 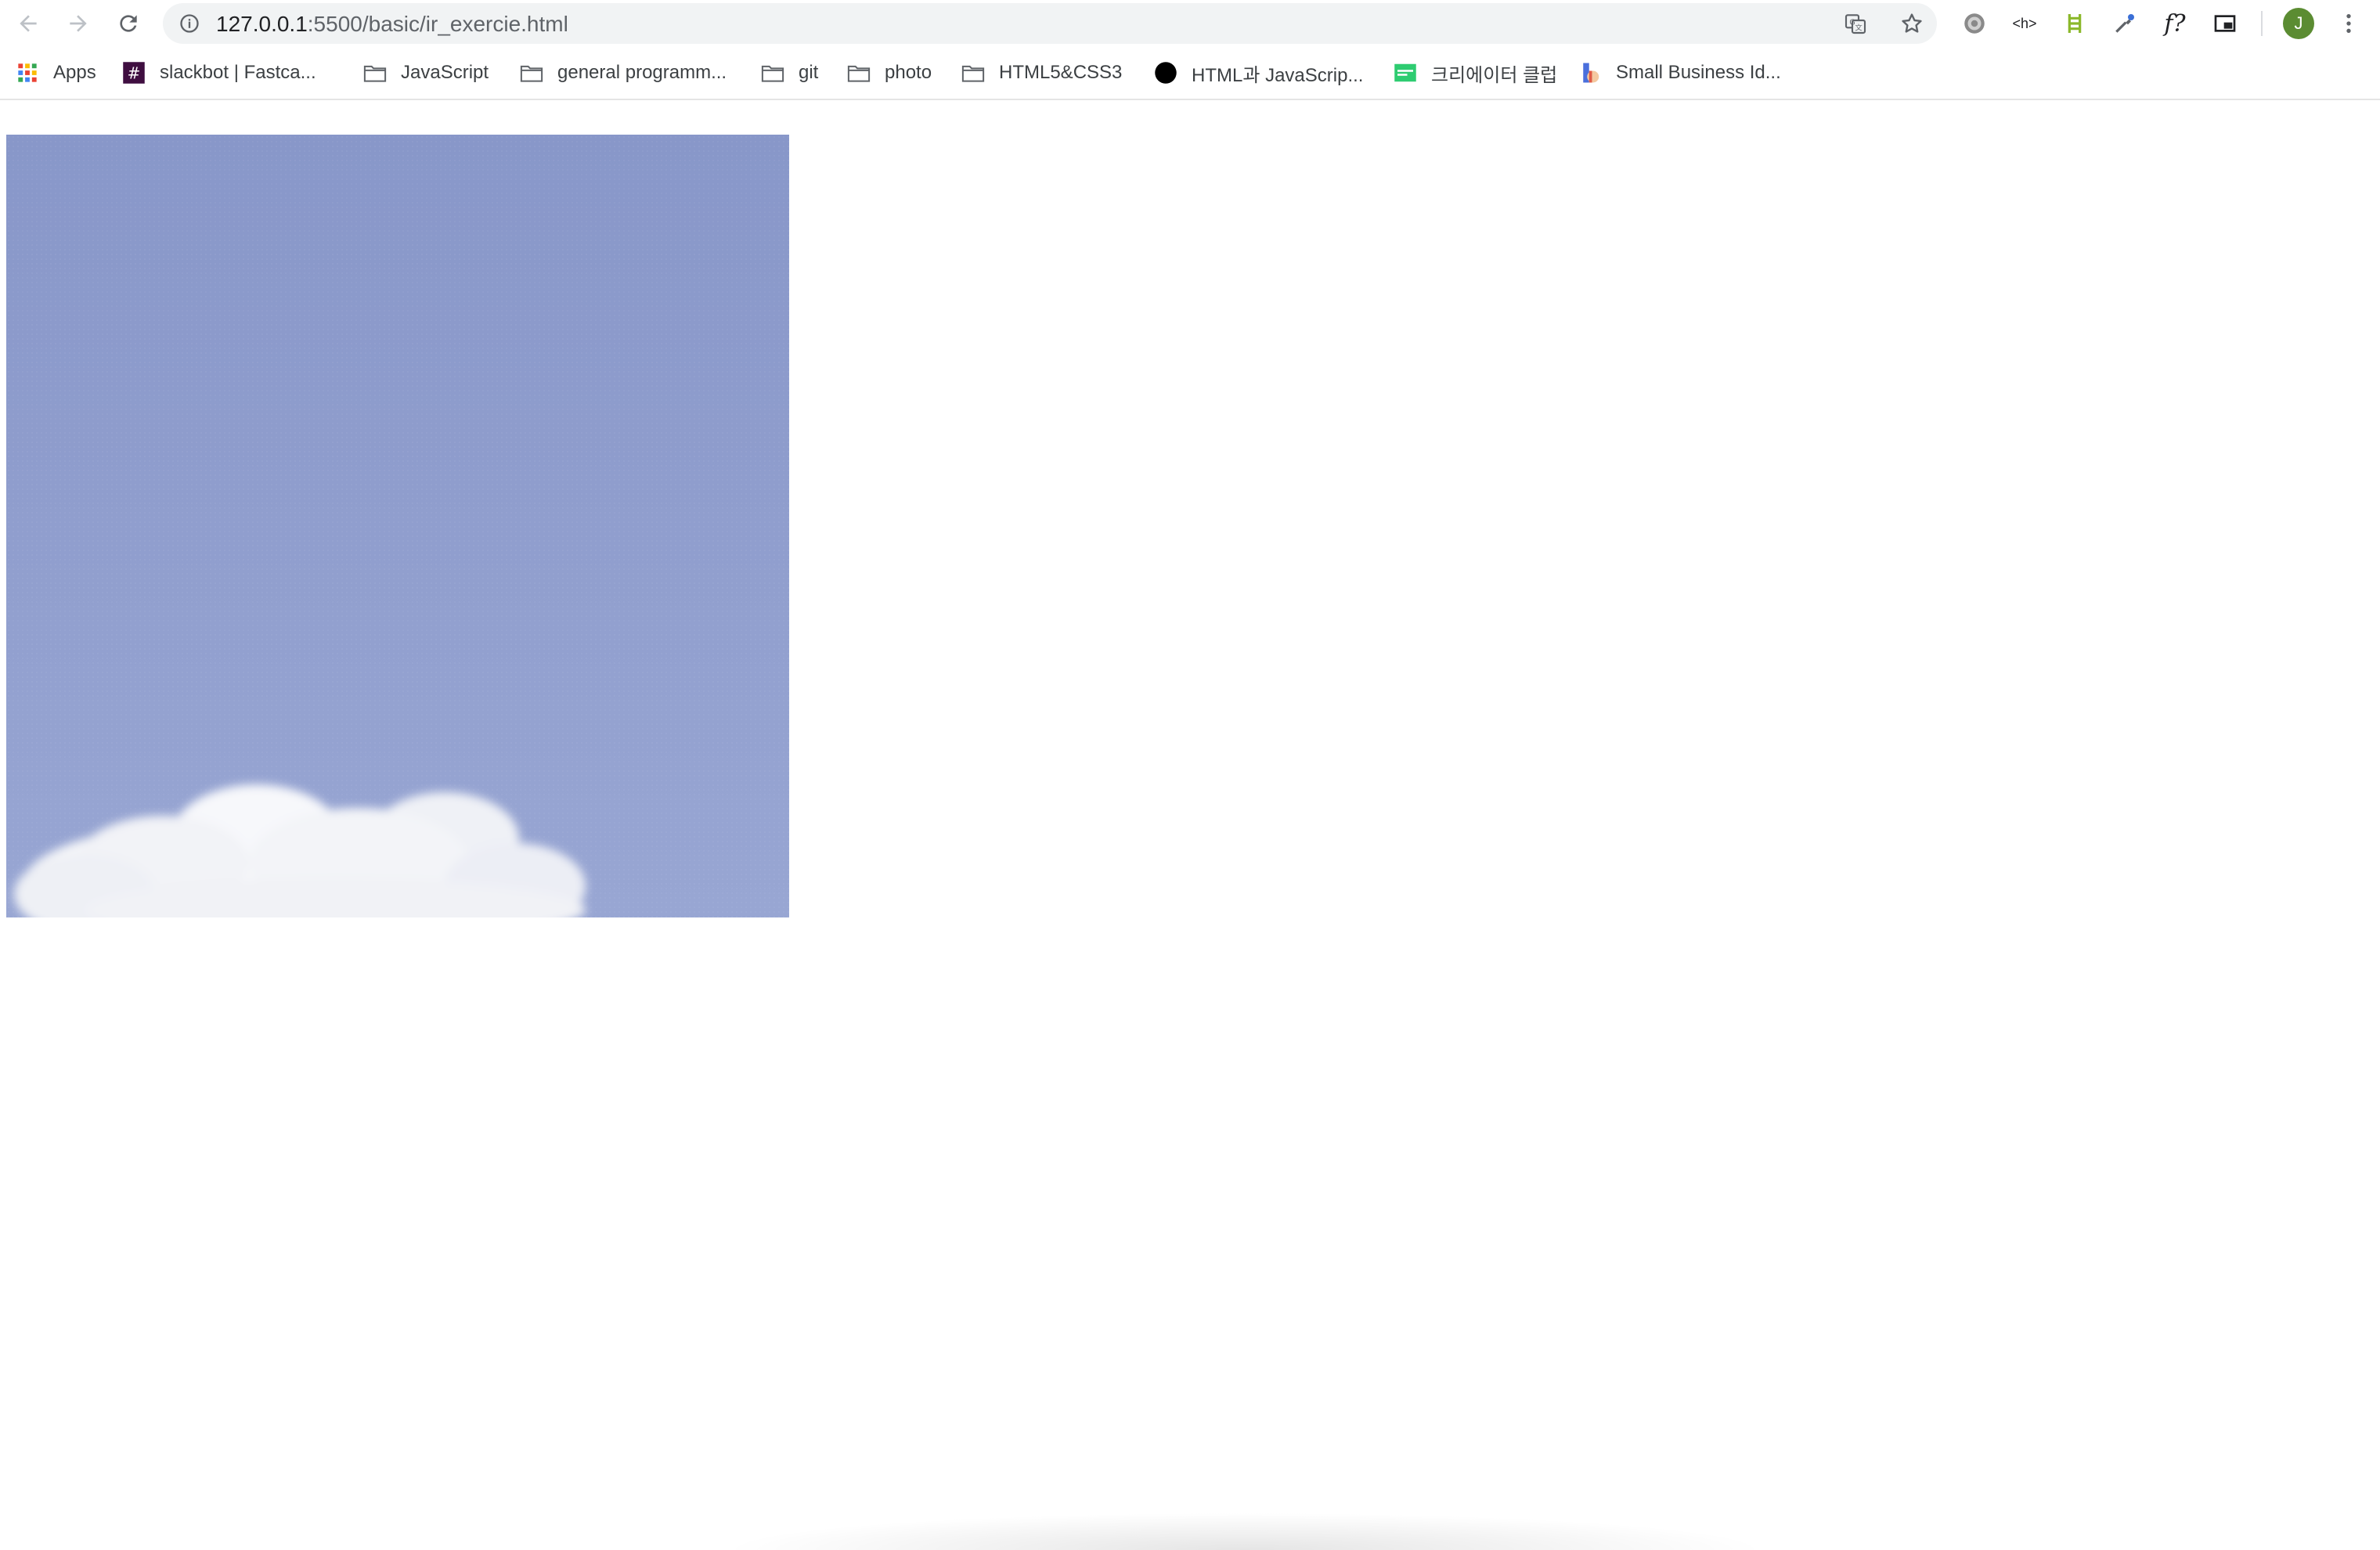 I want to click on reload-icon, so click(x=128, y=23).